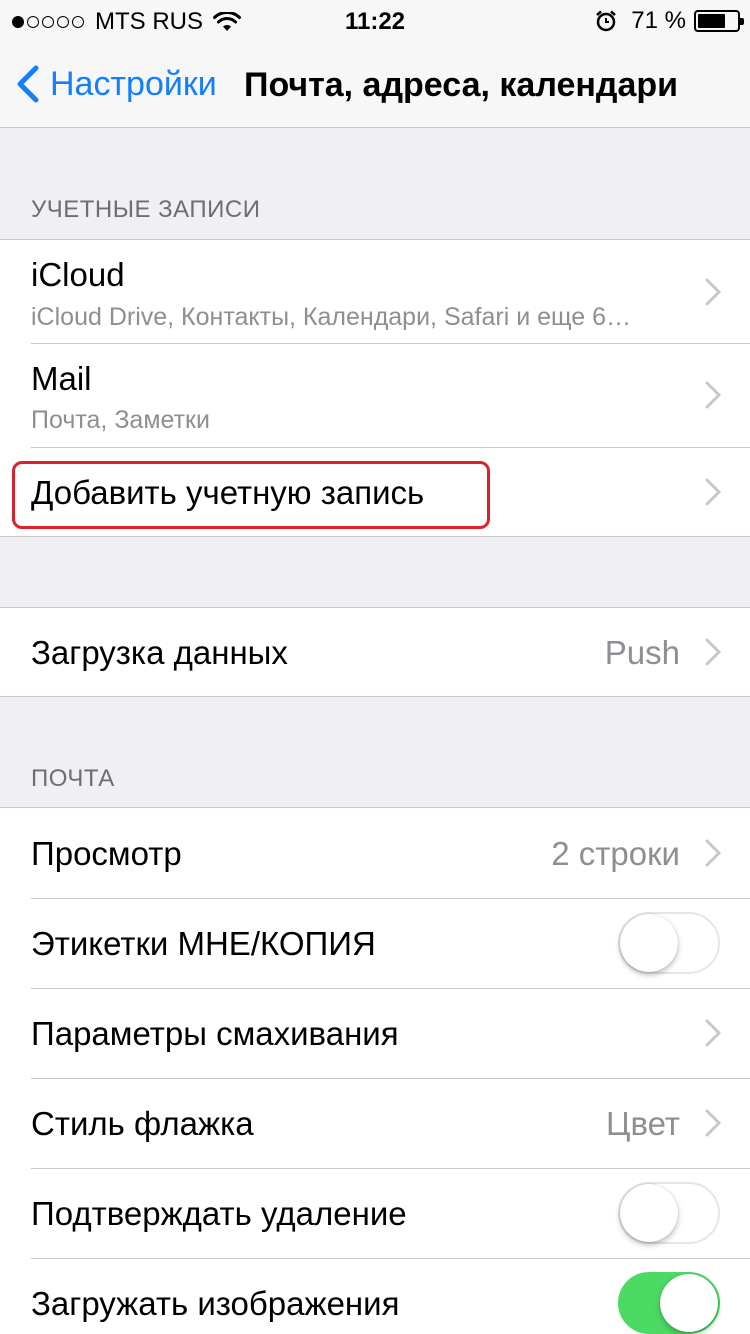 This screenshot has height=1334, width=750. I want to click on preview-row: Просмотр 2 строки, so click(375, 853).